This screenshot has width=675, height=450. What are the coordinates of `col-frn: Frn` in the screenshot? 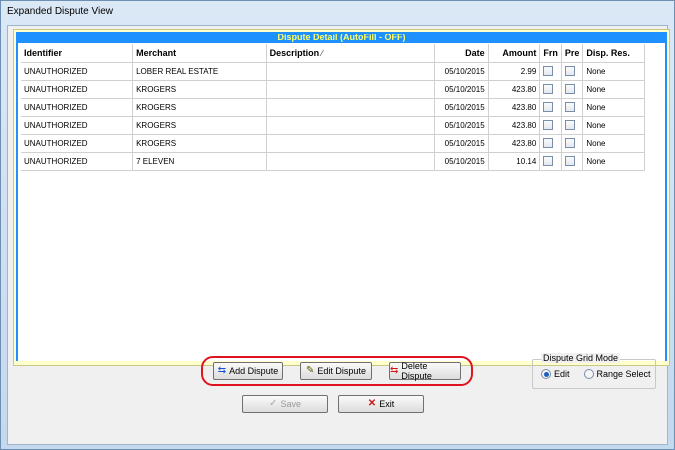 It's located at (550, 53).